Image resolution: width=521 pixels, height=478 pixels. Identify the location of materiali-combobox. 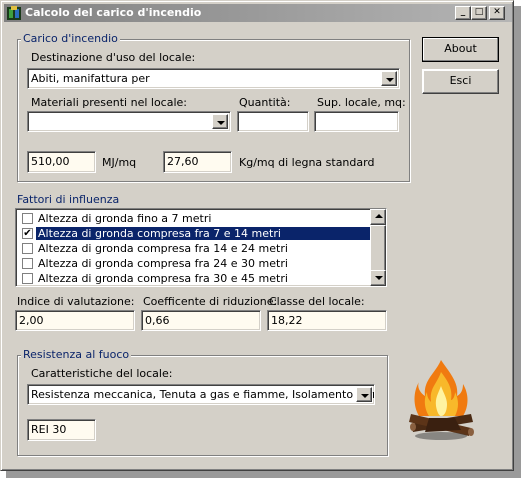
(129, 121).